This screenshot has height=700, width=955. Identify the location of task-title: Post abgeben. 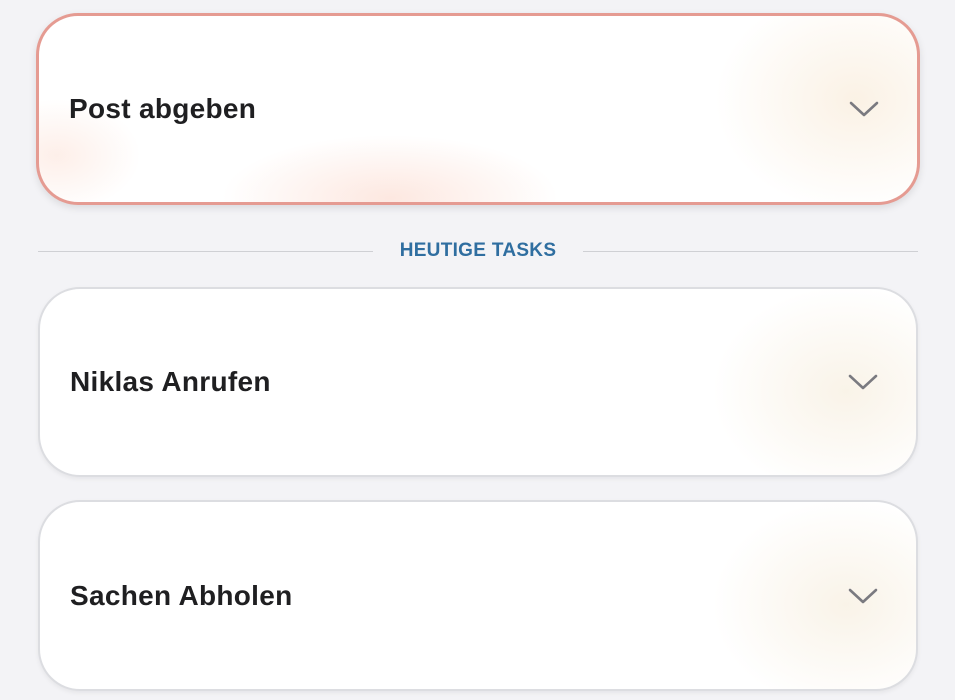
(163, 108).